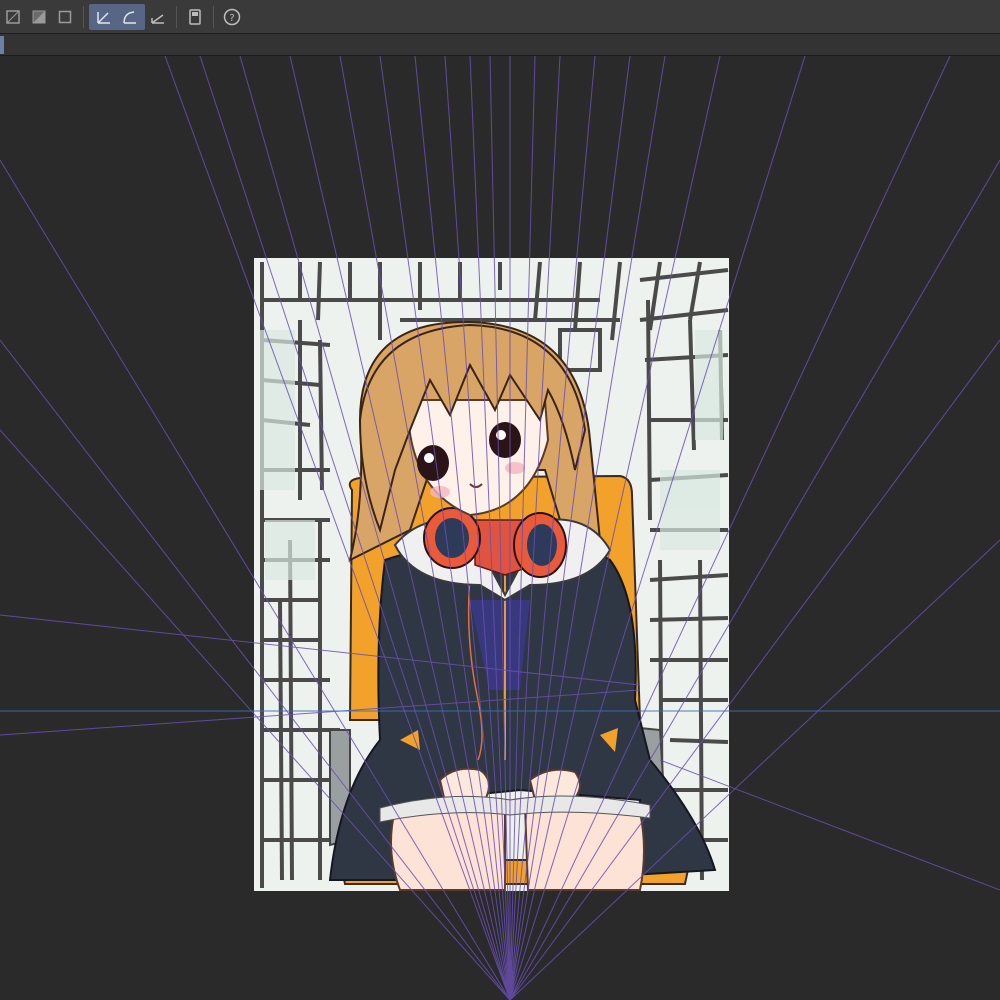  I want to click on help-icon: ?, so click(232, 17).